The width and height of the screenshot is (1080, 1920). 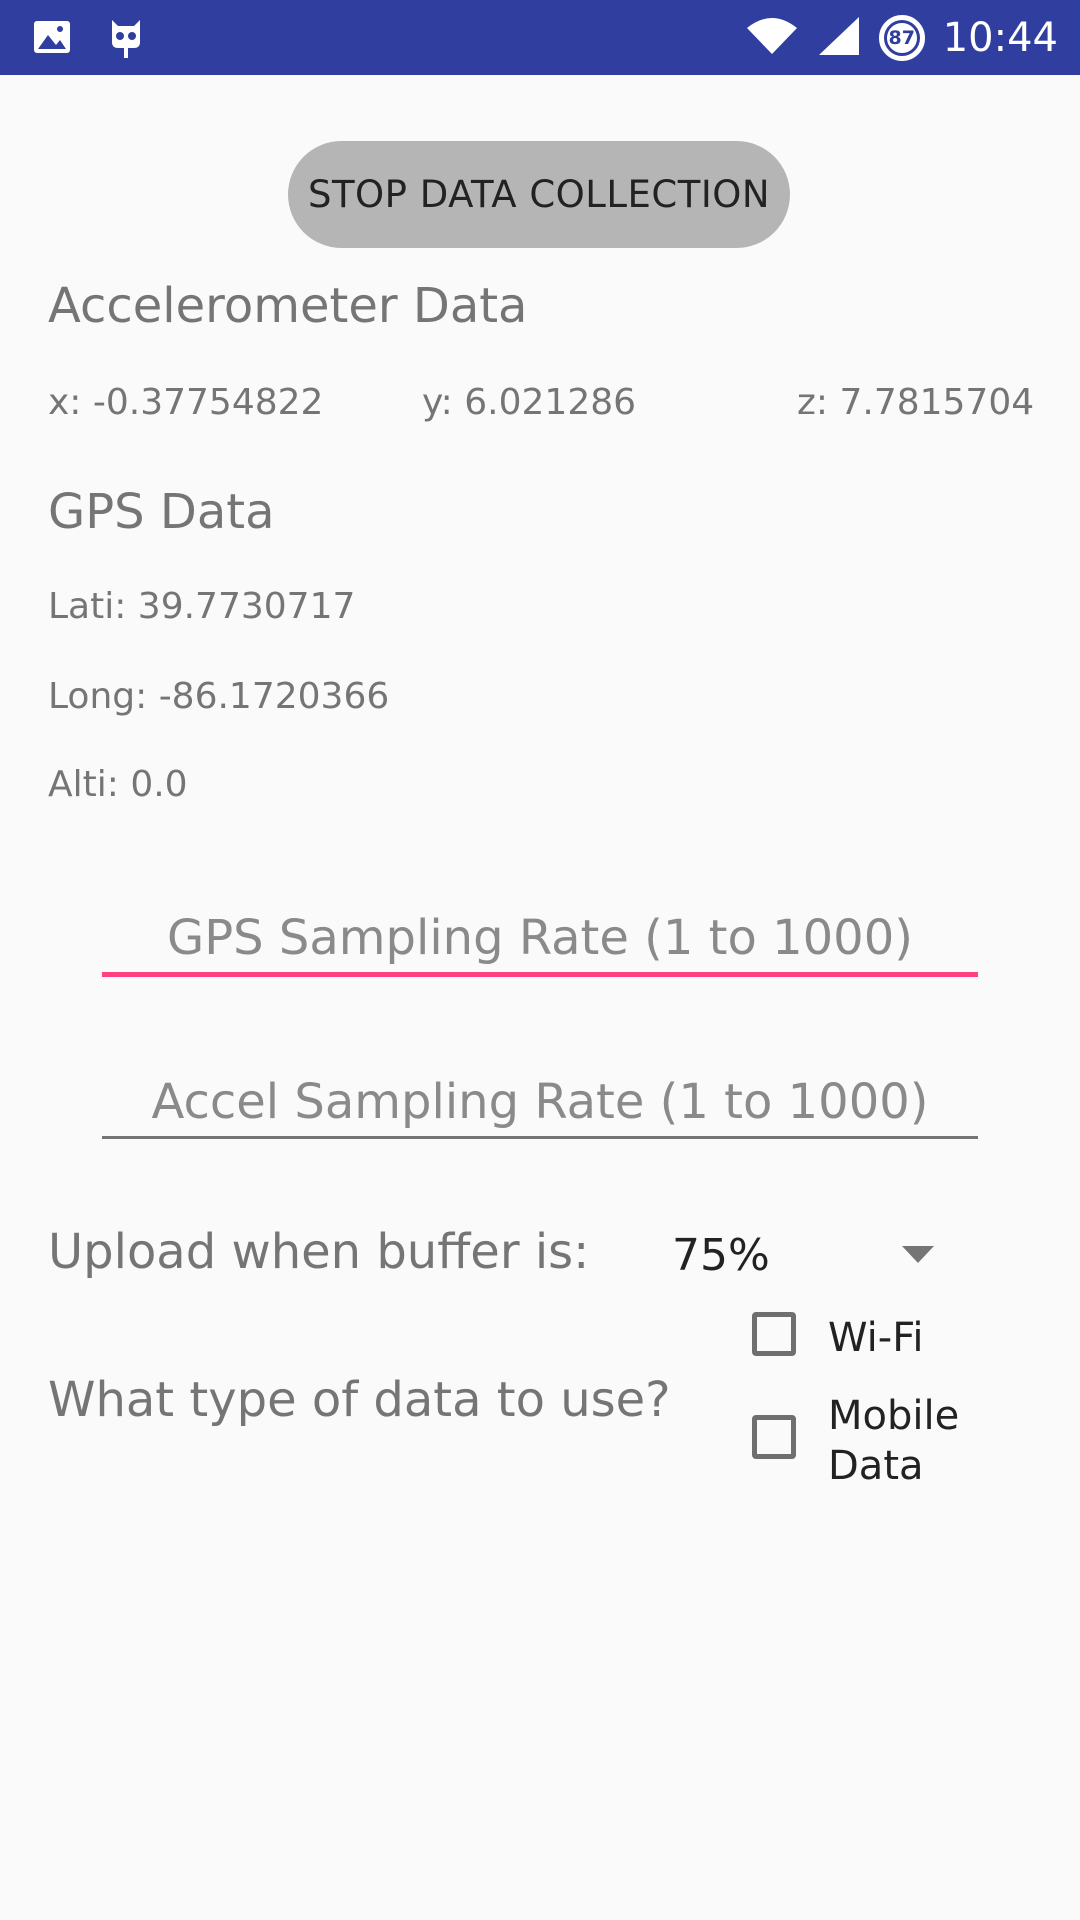 I want to click on accel-x-value: x: -0.37754822, so click(x=186, y=402).